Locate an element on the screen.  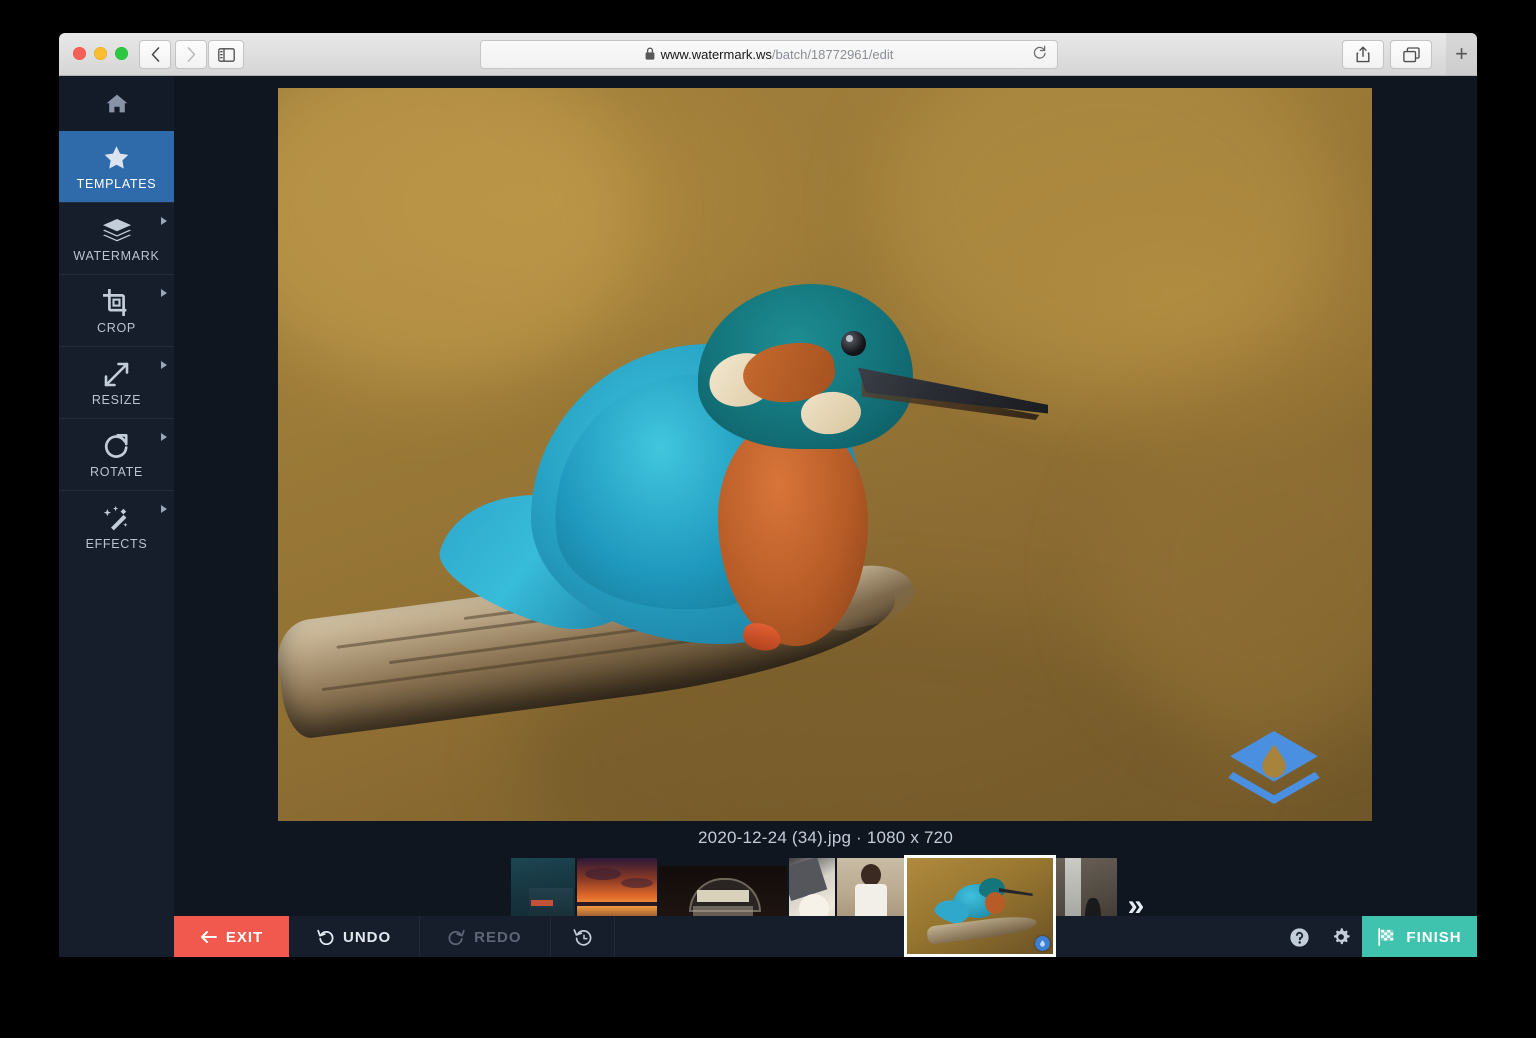
redo-button: REDO is located at coordinates (485, 936).